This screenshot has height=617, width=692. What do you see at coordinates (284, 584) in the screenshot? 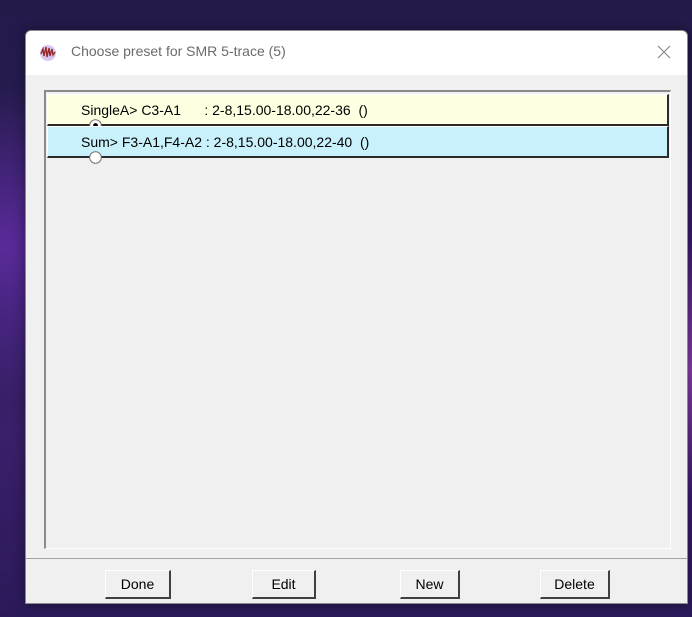
I see `edit-button: Edit` at bounding box center [284, 584].